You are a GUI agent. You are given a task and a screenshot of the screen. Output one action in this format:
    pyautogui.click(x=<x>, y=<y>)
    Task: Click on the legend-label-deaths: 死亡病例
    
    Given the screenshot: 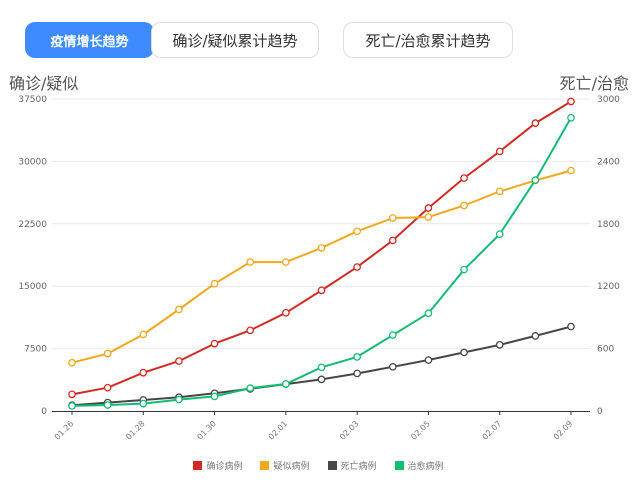 What is the action you would take?
    pyautogui.click(x=358, y=466)
    